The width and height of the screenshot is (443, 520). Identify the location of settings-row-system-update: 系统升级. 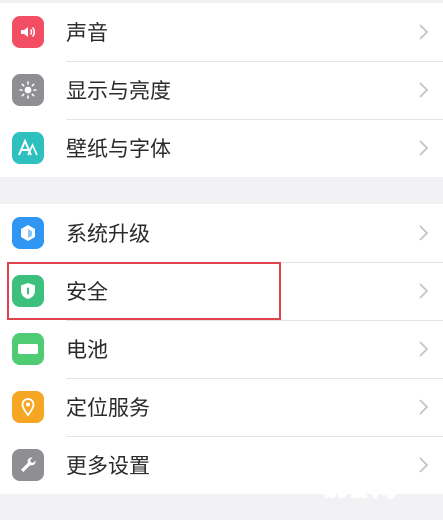
(221, 233).